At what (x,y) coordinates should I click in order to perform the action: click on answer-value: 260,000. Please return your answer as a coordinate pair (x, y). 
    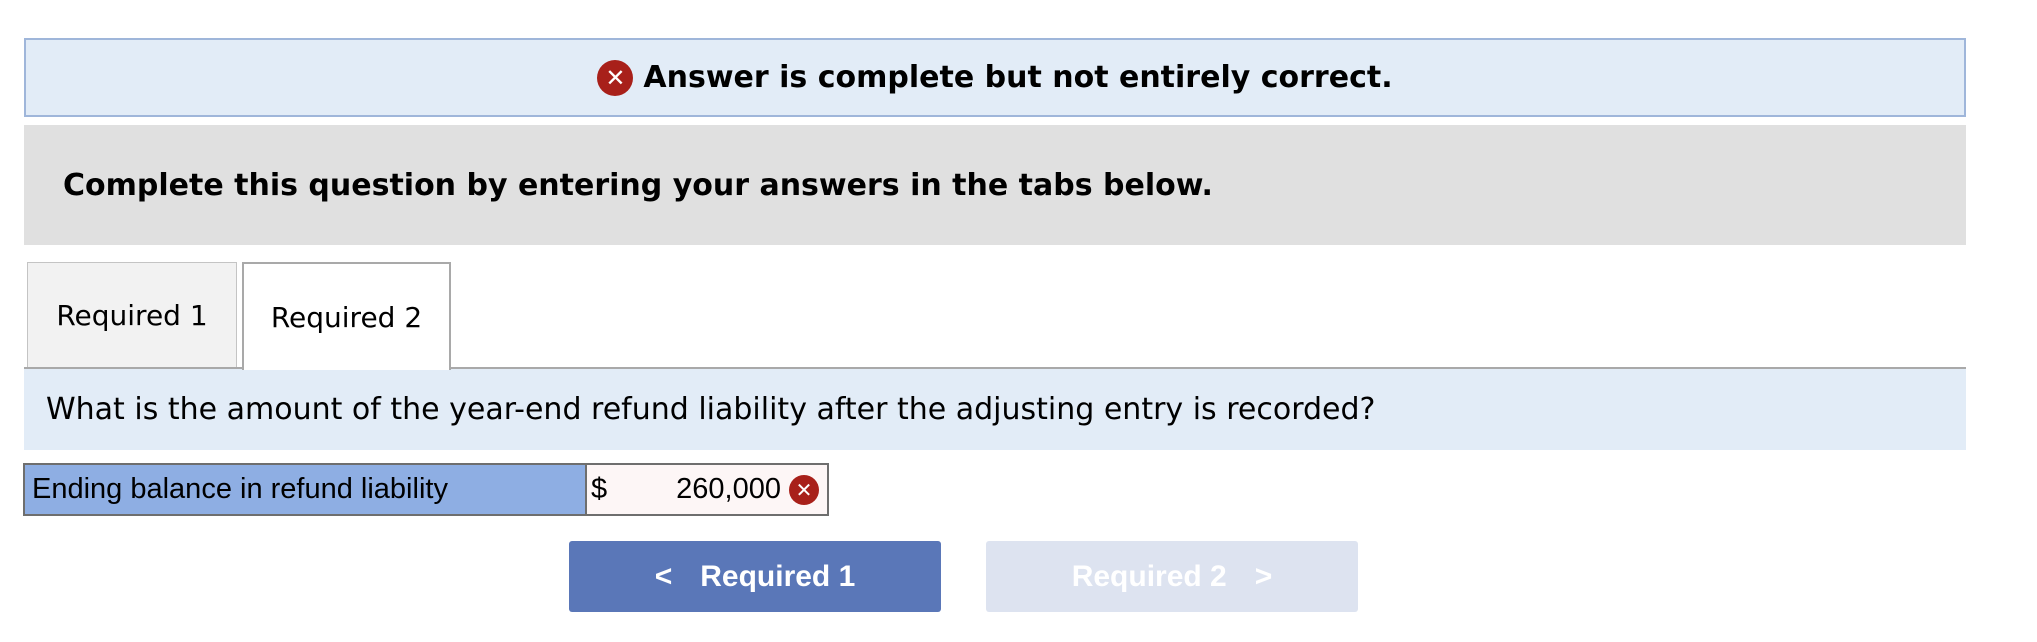
    Looking at the image, I should click on (705, 489).